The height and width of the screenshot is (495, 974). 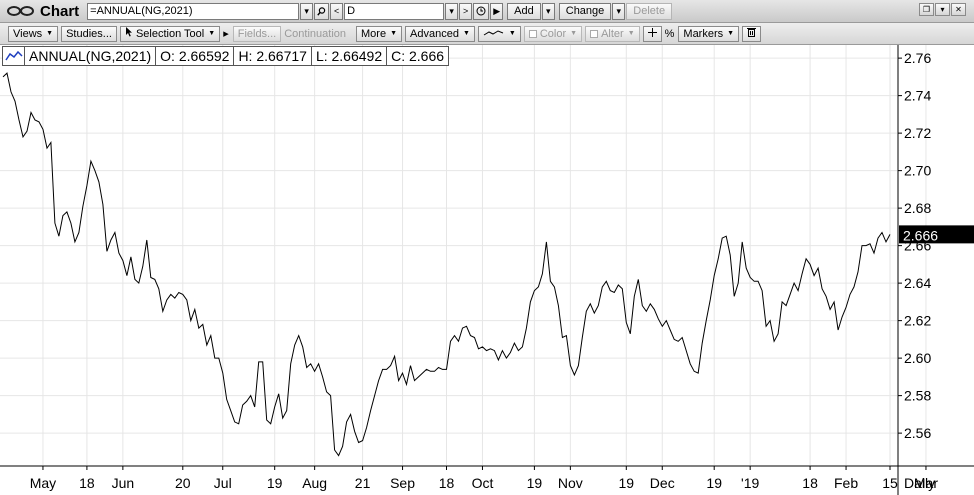 I want to click on legend-low: L: 2.66492, so click(x=350, y=56).